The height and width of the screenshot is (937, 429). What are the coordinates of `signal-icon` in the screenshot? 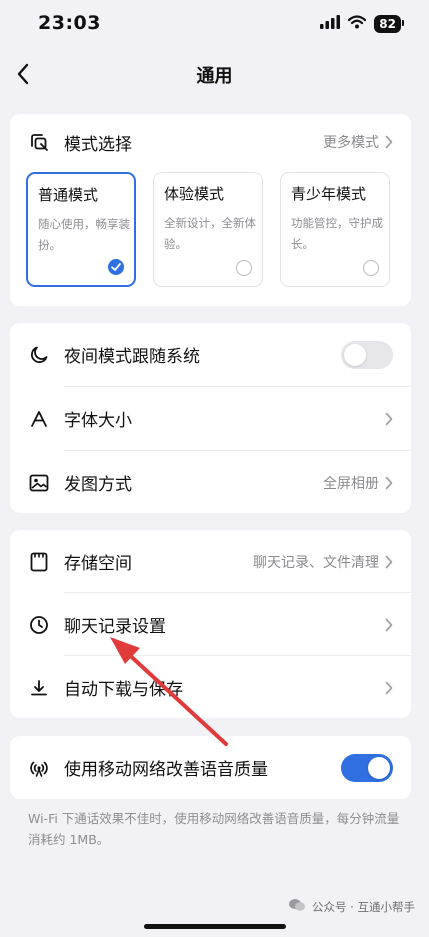 It's located at (330, 23).